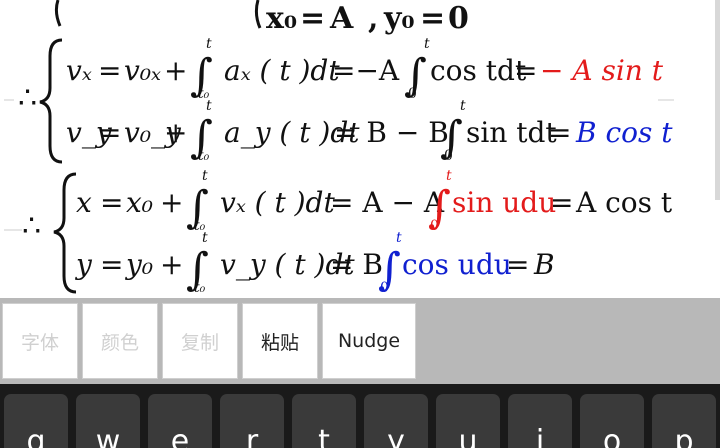  What do you see at coordinates (282, 70) in the screenshot?
I see `svg-text: aₓ ( t )dt` at bounding box center [282, 70].